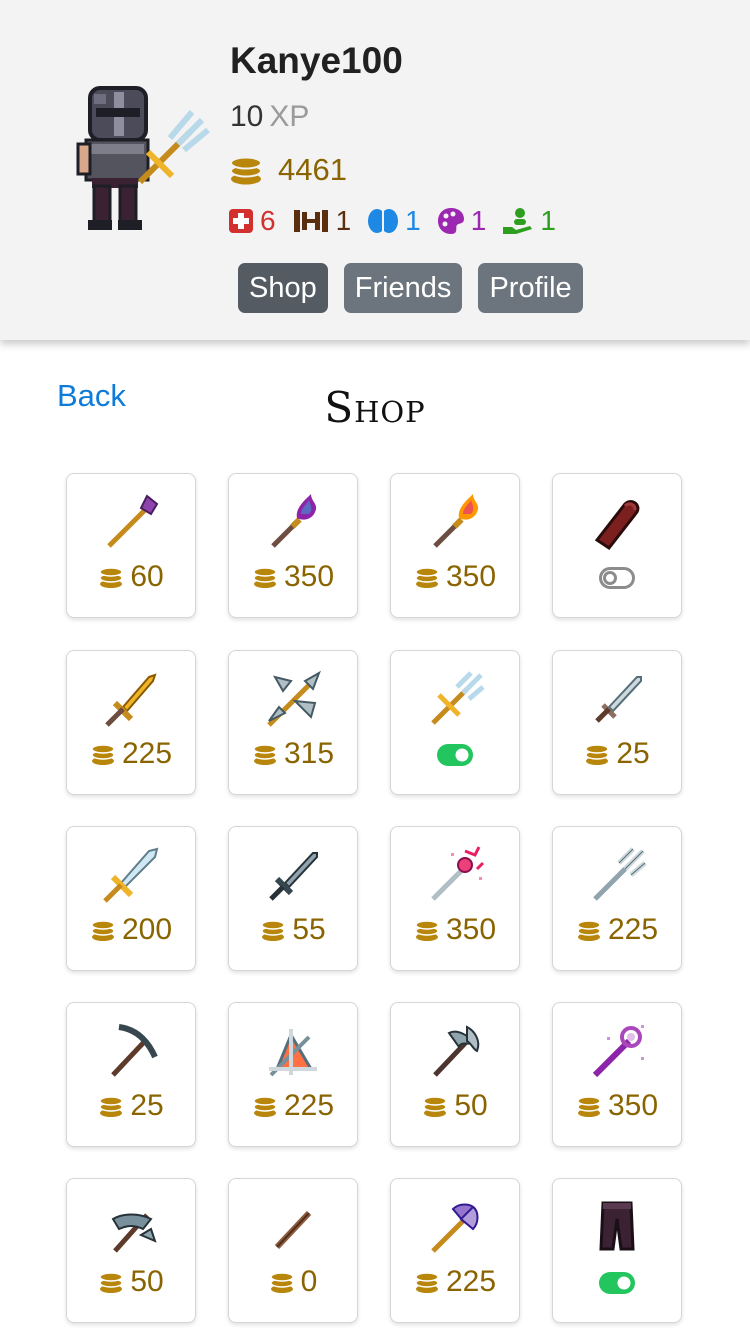 The width and height of the screenshot is (750, 1334). Describe the element at coordinates (618, 1051) in the screenshot. I see `violet-scepter-icon` at that location.